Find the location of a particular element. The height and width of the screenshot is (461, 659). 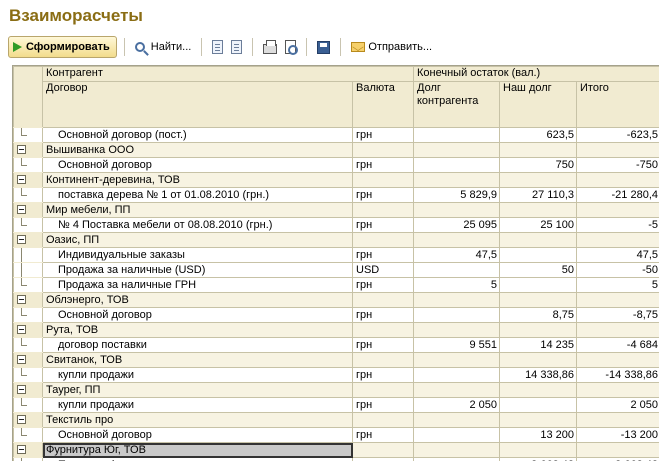

counterparty-debt-cell: 5 829,9 is located at coordinates (456, 195).